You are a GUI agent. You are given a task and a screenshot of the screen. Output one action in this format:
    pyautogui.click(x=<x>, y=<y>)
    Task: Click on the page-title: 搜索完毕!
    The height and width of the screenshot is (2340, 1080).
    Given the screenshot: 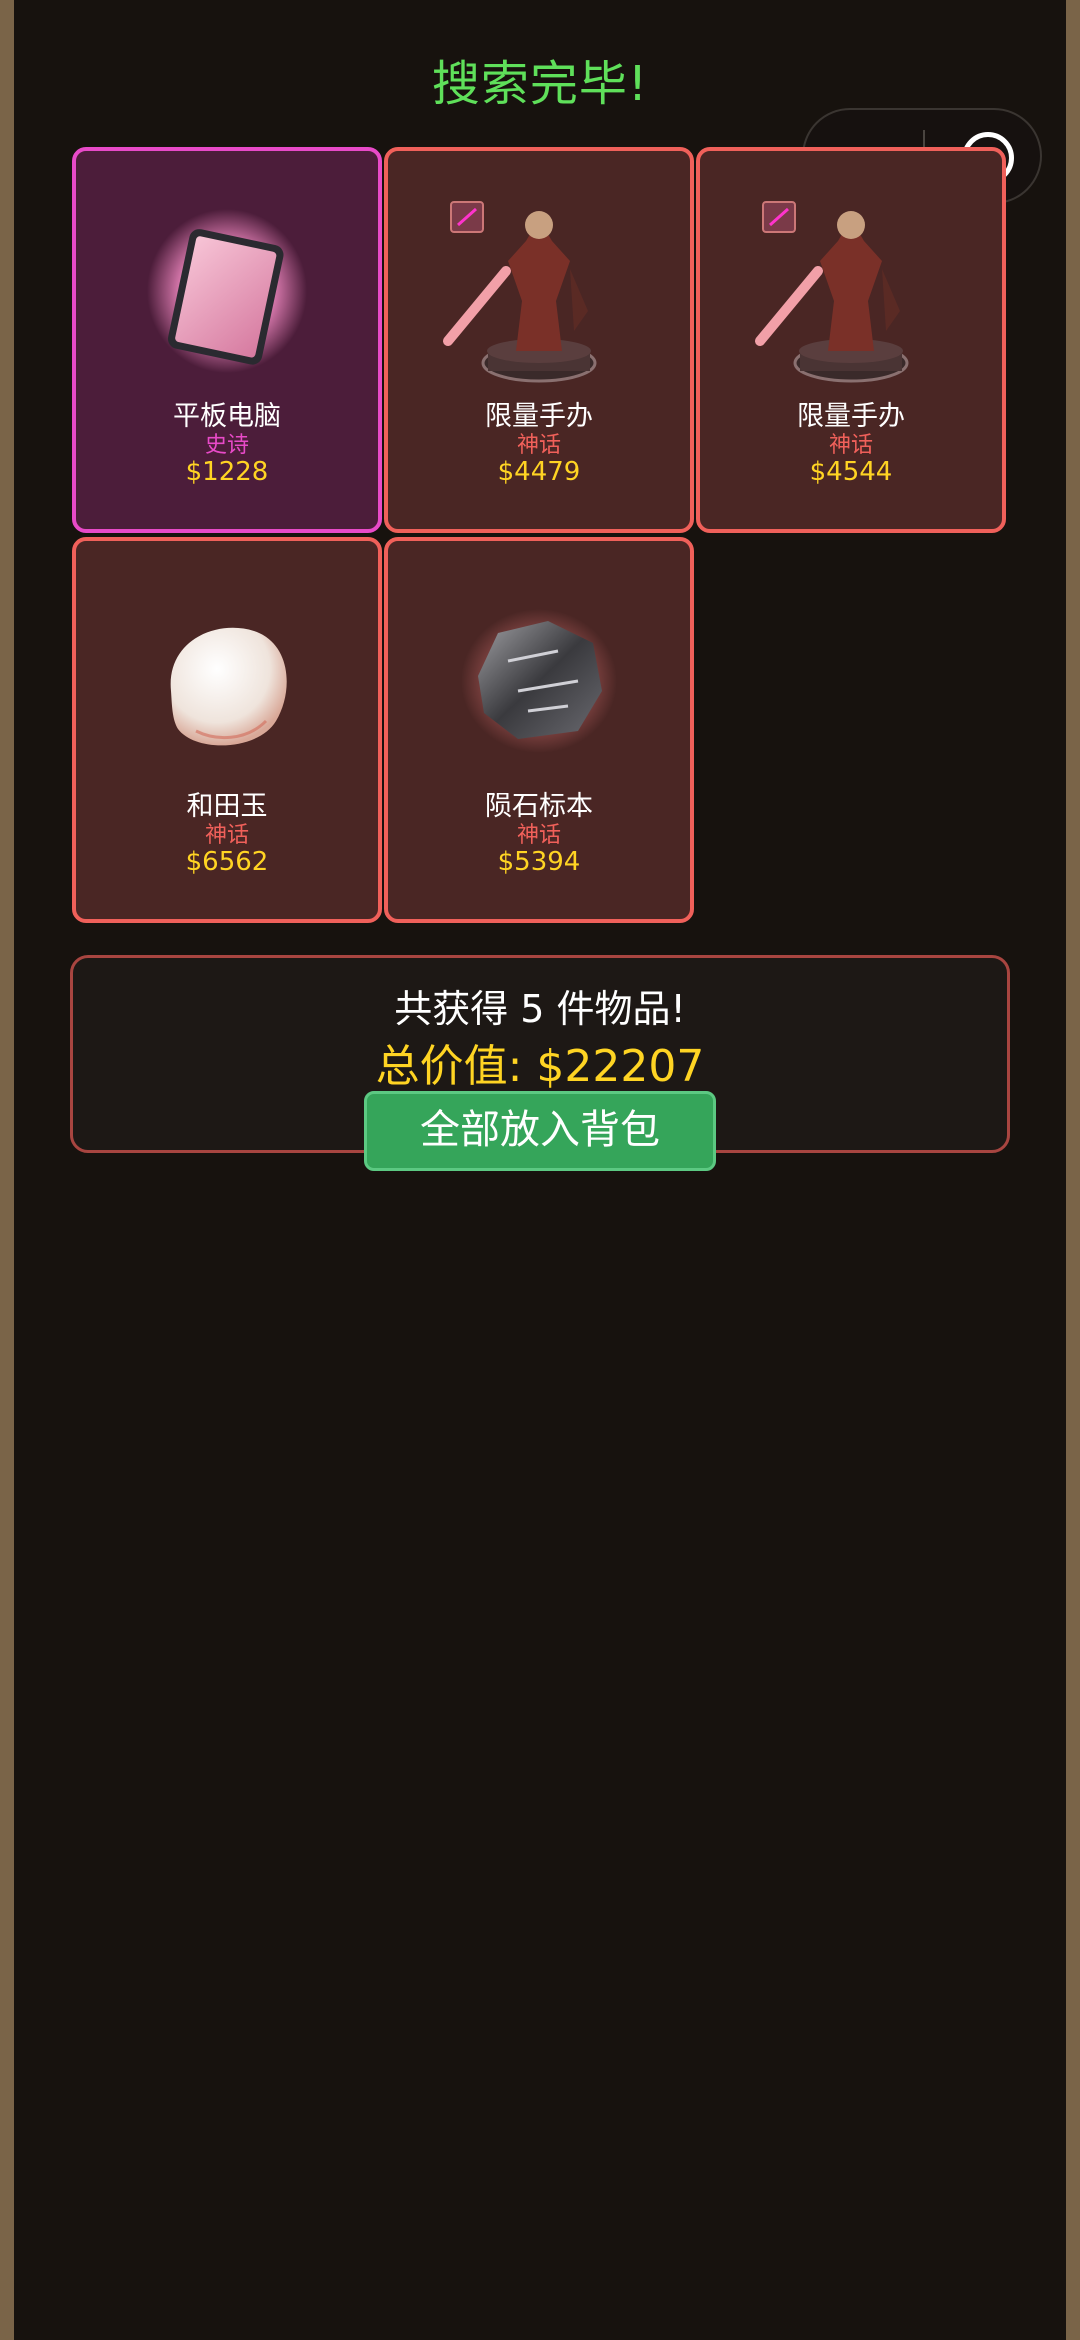 What is the action you would take?
    pyautogui.click(x=540, y=84)
    